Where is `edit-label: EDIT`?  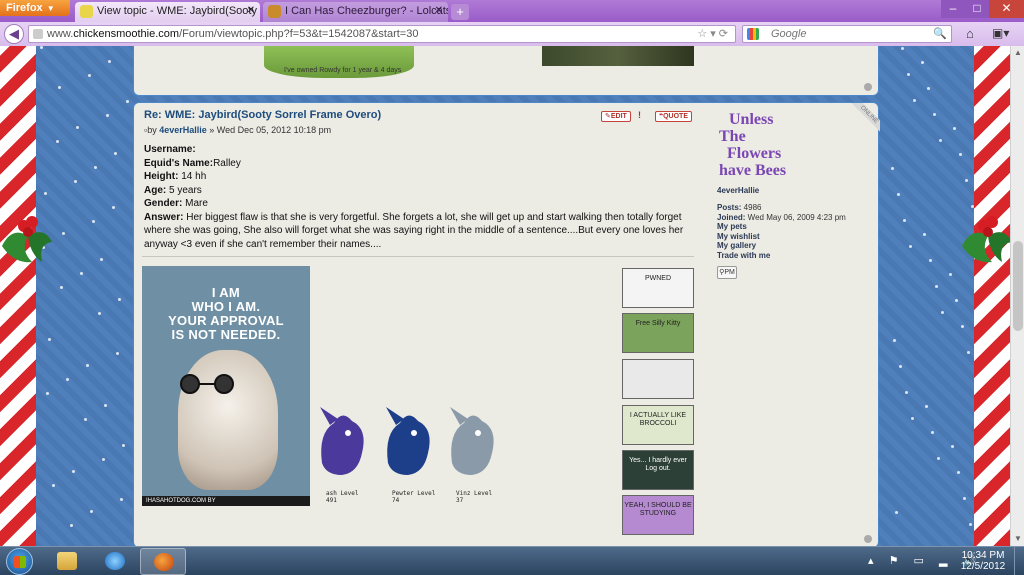
edit-label: EDIT is located at coordinates (618, 116).